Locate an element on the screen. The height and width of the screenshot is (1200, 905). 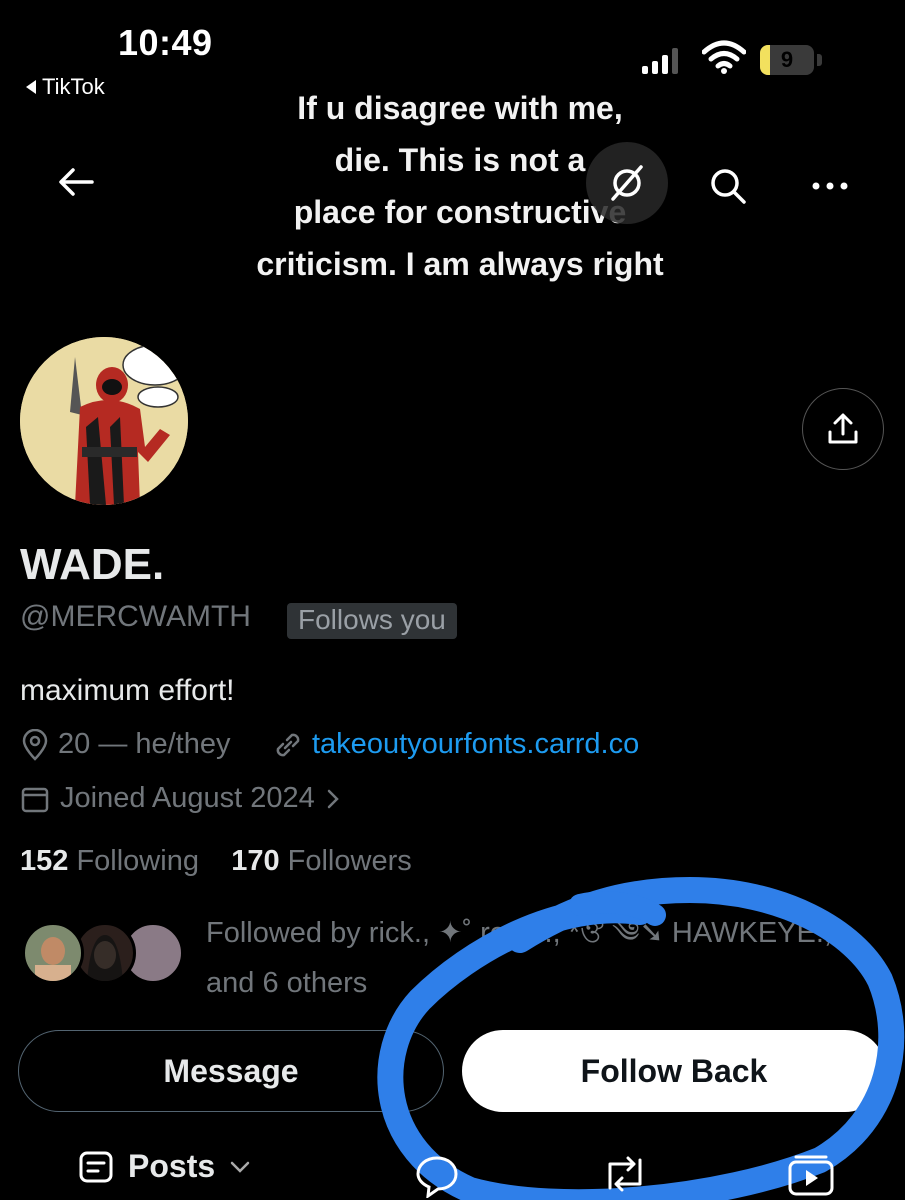
joined-row: Joined August 2024 is located at coordinates (180, 798).